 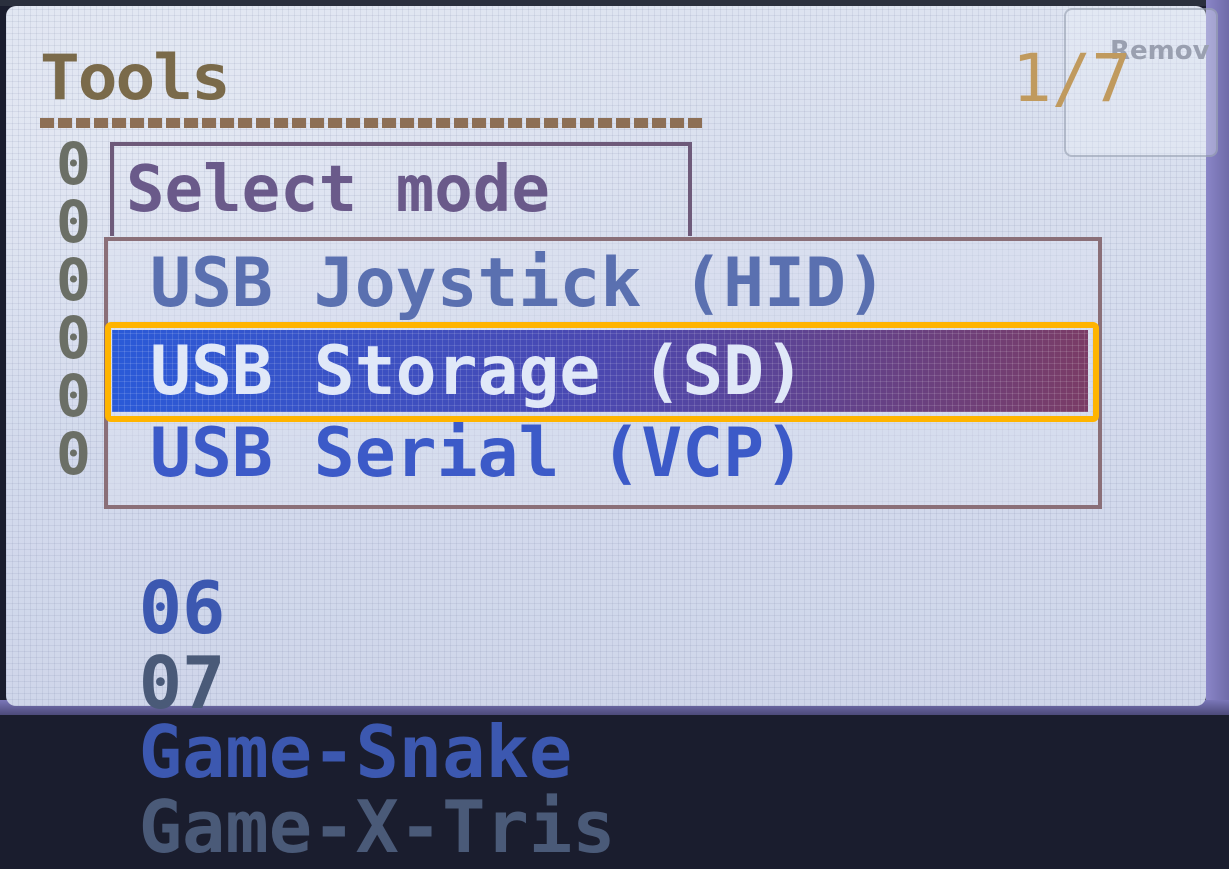 I want to click on list-index-column: 0 0 0 0 0 0, so click(x=73, y=309).